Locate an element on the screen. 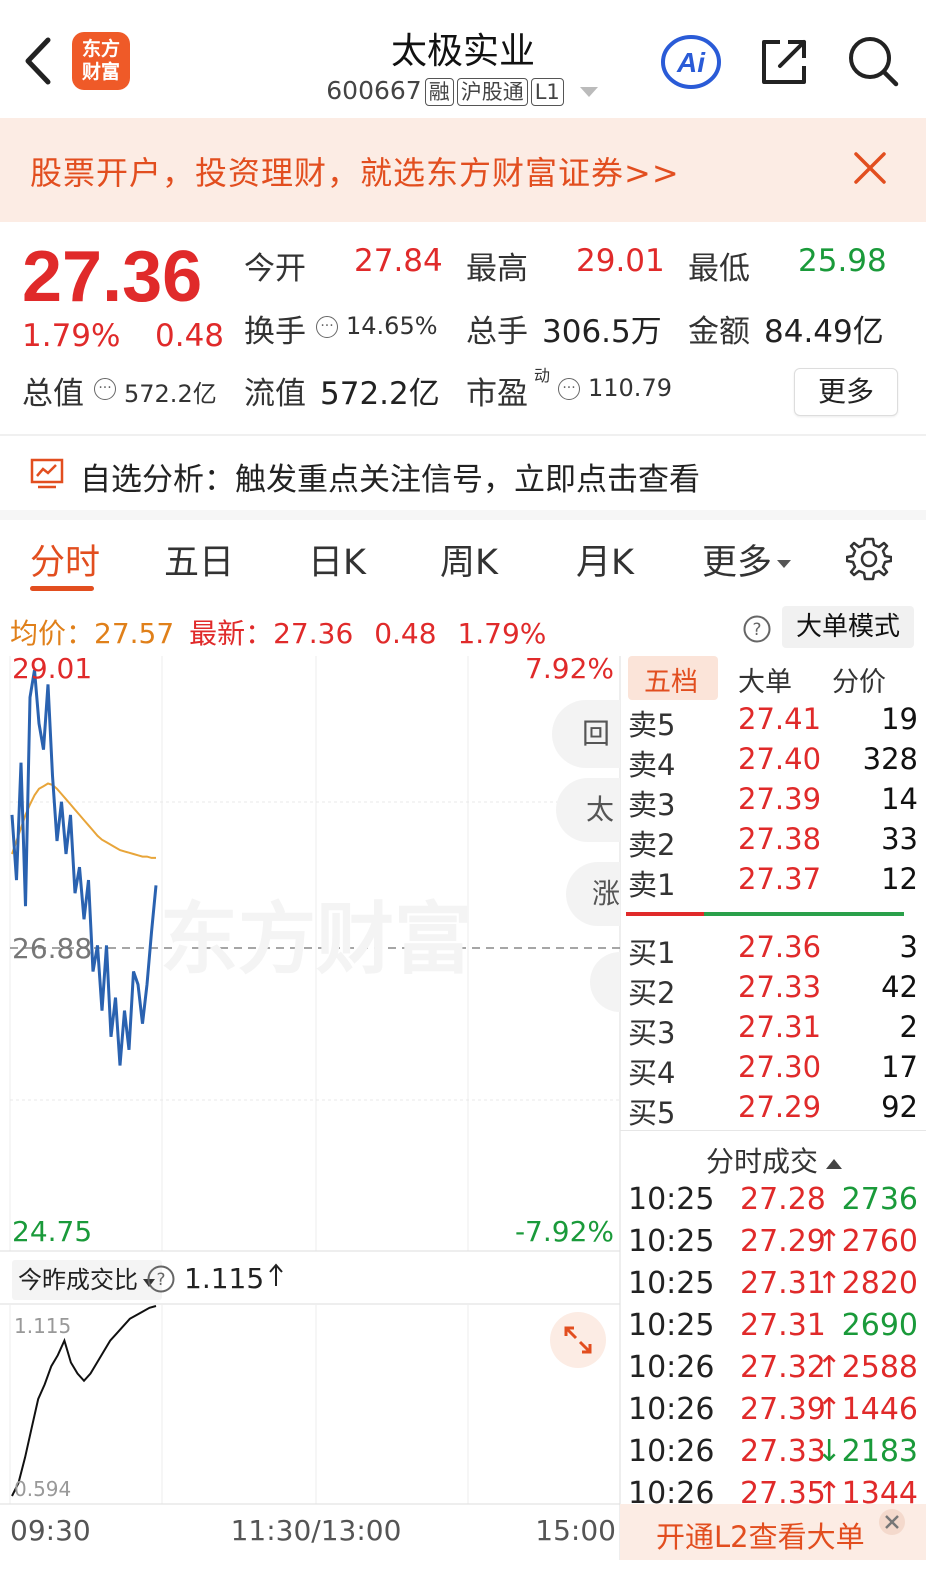 The image size is (926, 1596). sub-indicator-value: 1.115 is located at coordinates (234, 1278).